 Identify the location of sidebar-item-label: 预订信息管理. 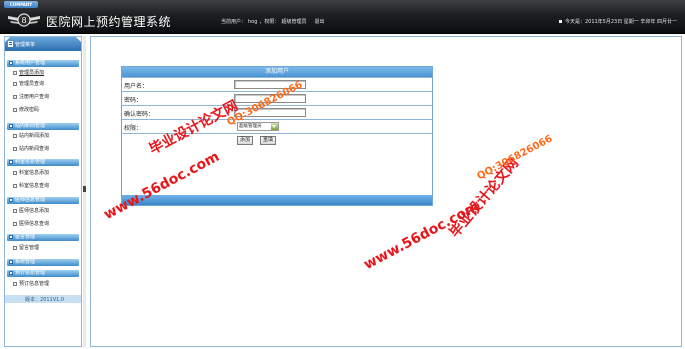
(34, 284).